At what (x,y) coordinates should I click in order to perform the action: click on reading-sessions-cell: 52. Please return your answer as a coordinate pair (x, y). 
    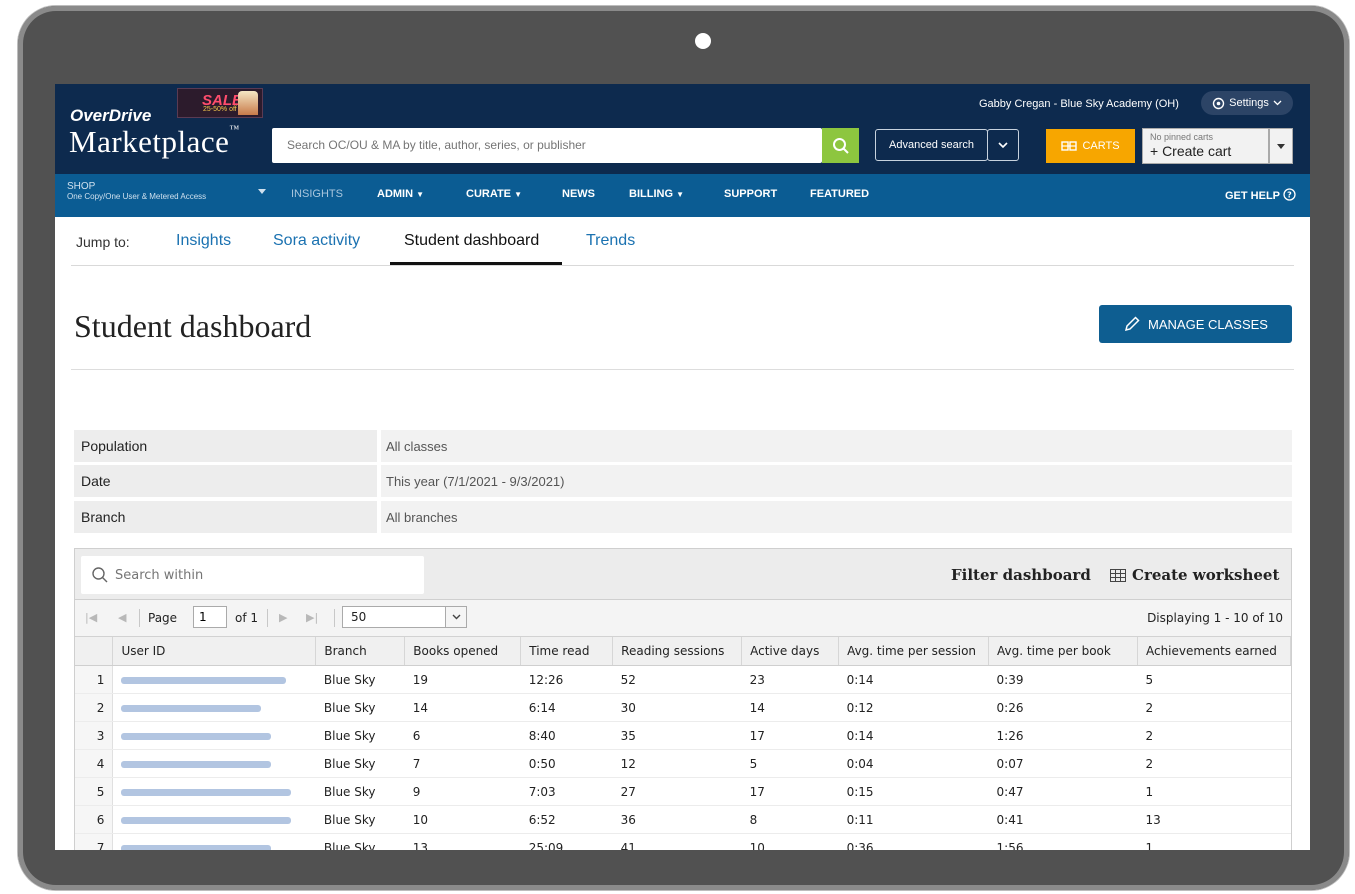
    Looking at the image, I should click on (677, 679).